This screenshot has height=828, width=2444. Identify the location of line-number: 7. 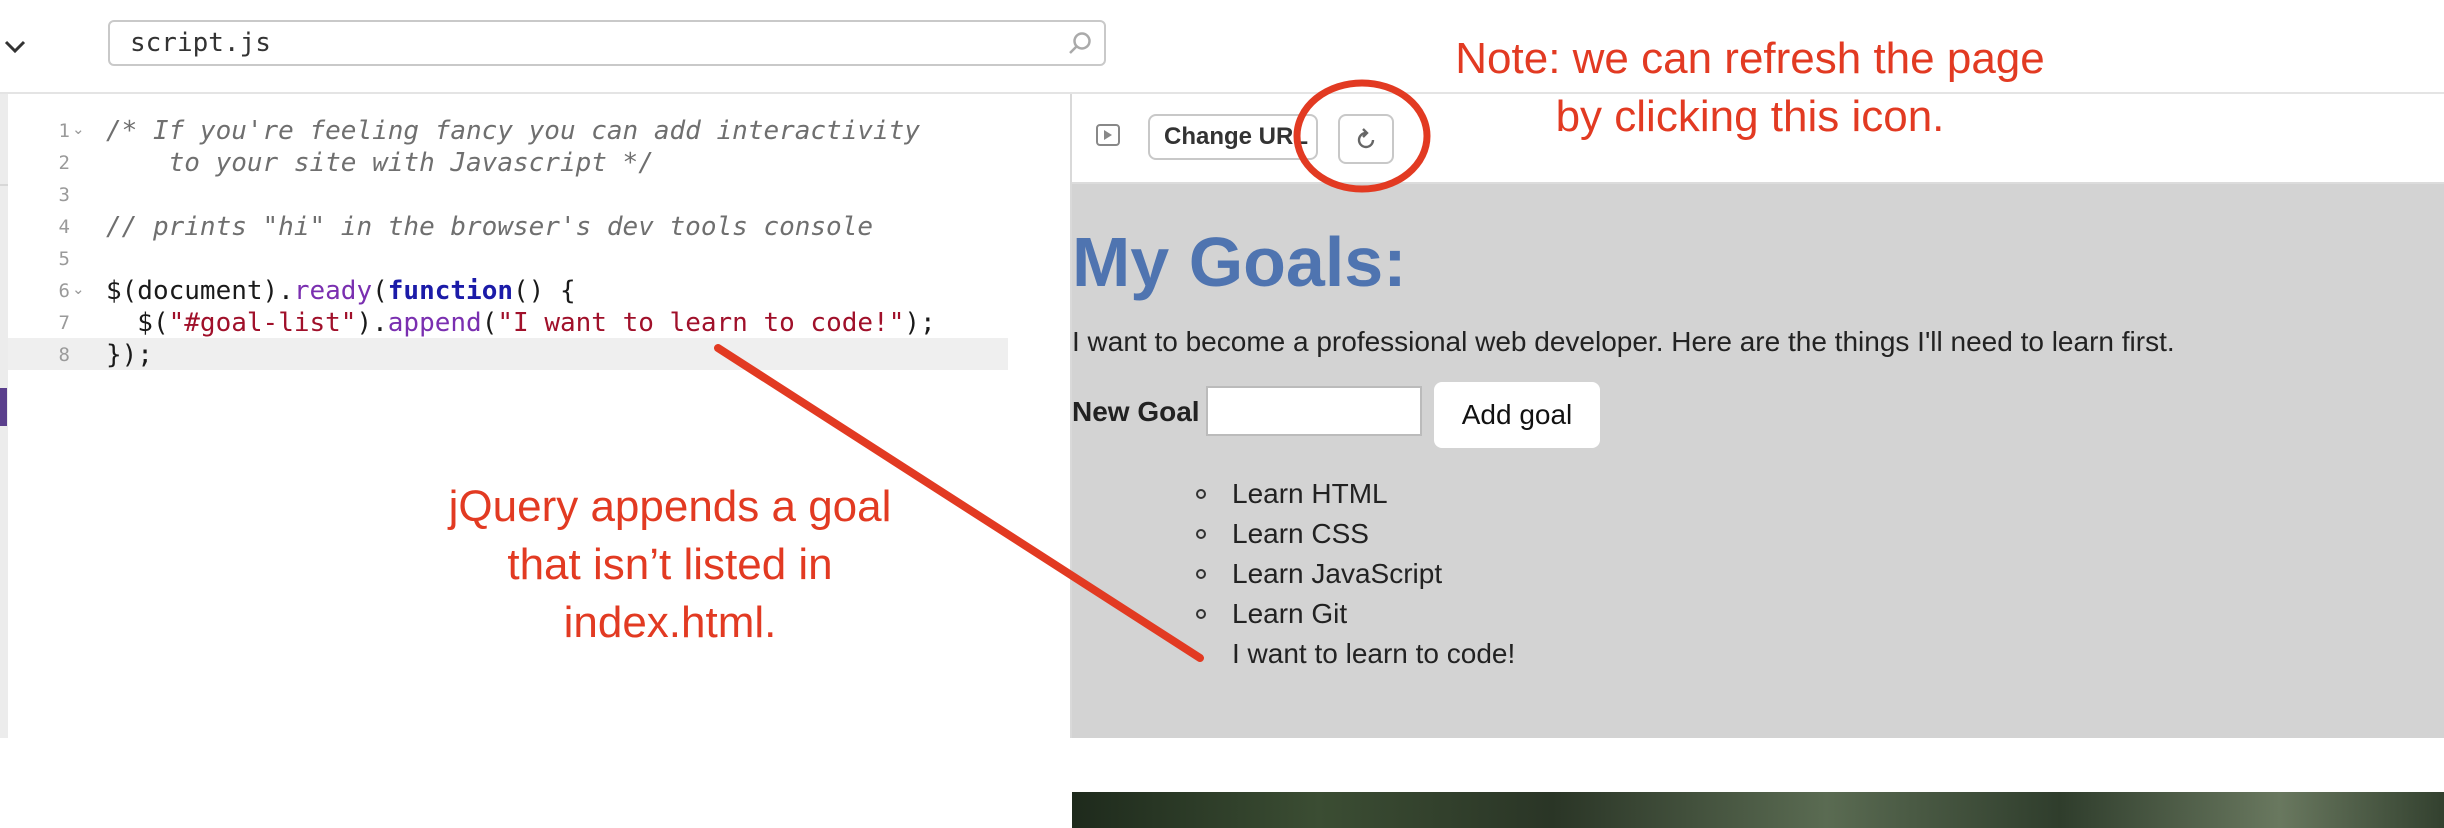
(64, 323).